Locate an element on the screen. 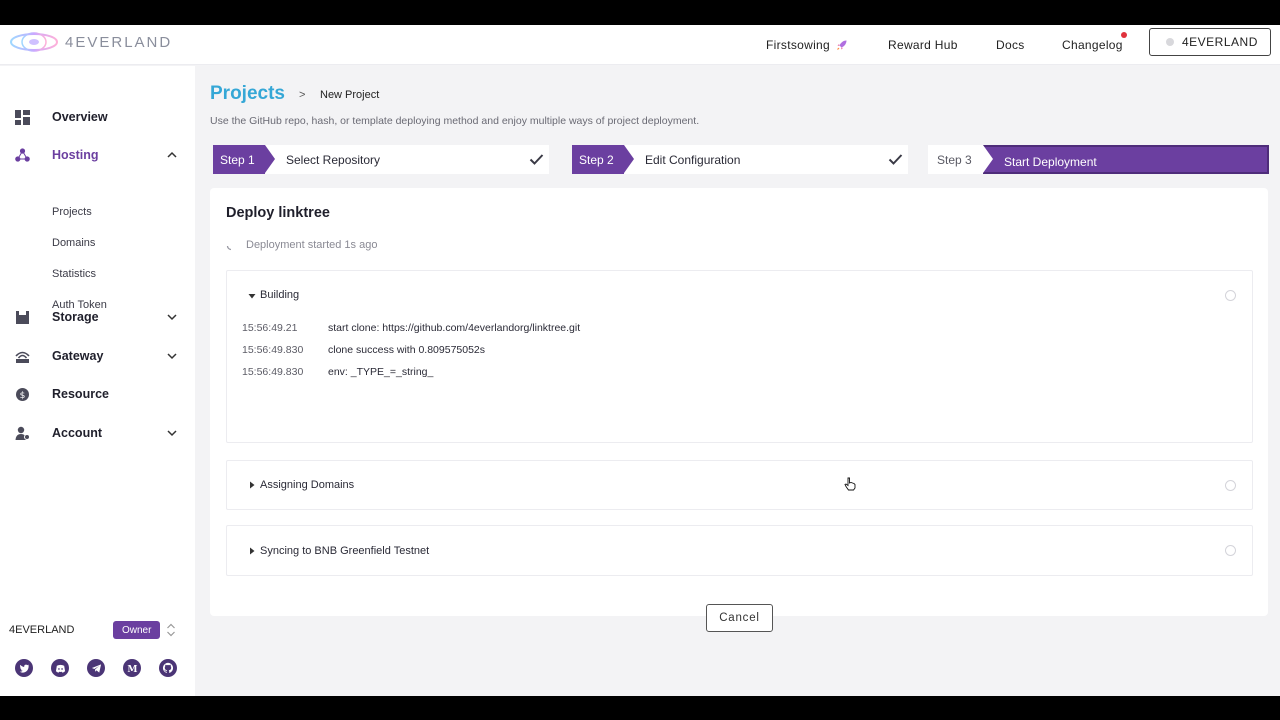  sidebar-item-label: Overview is located at coordinates (80, 117).